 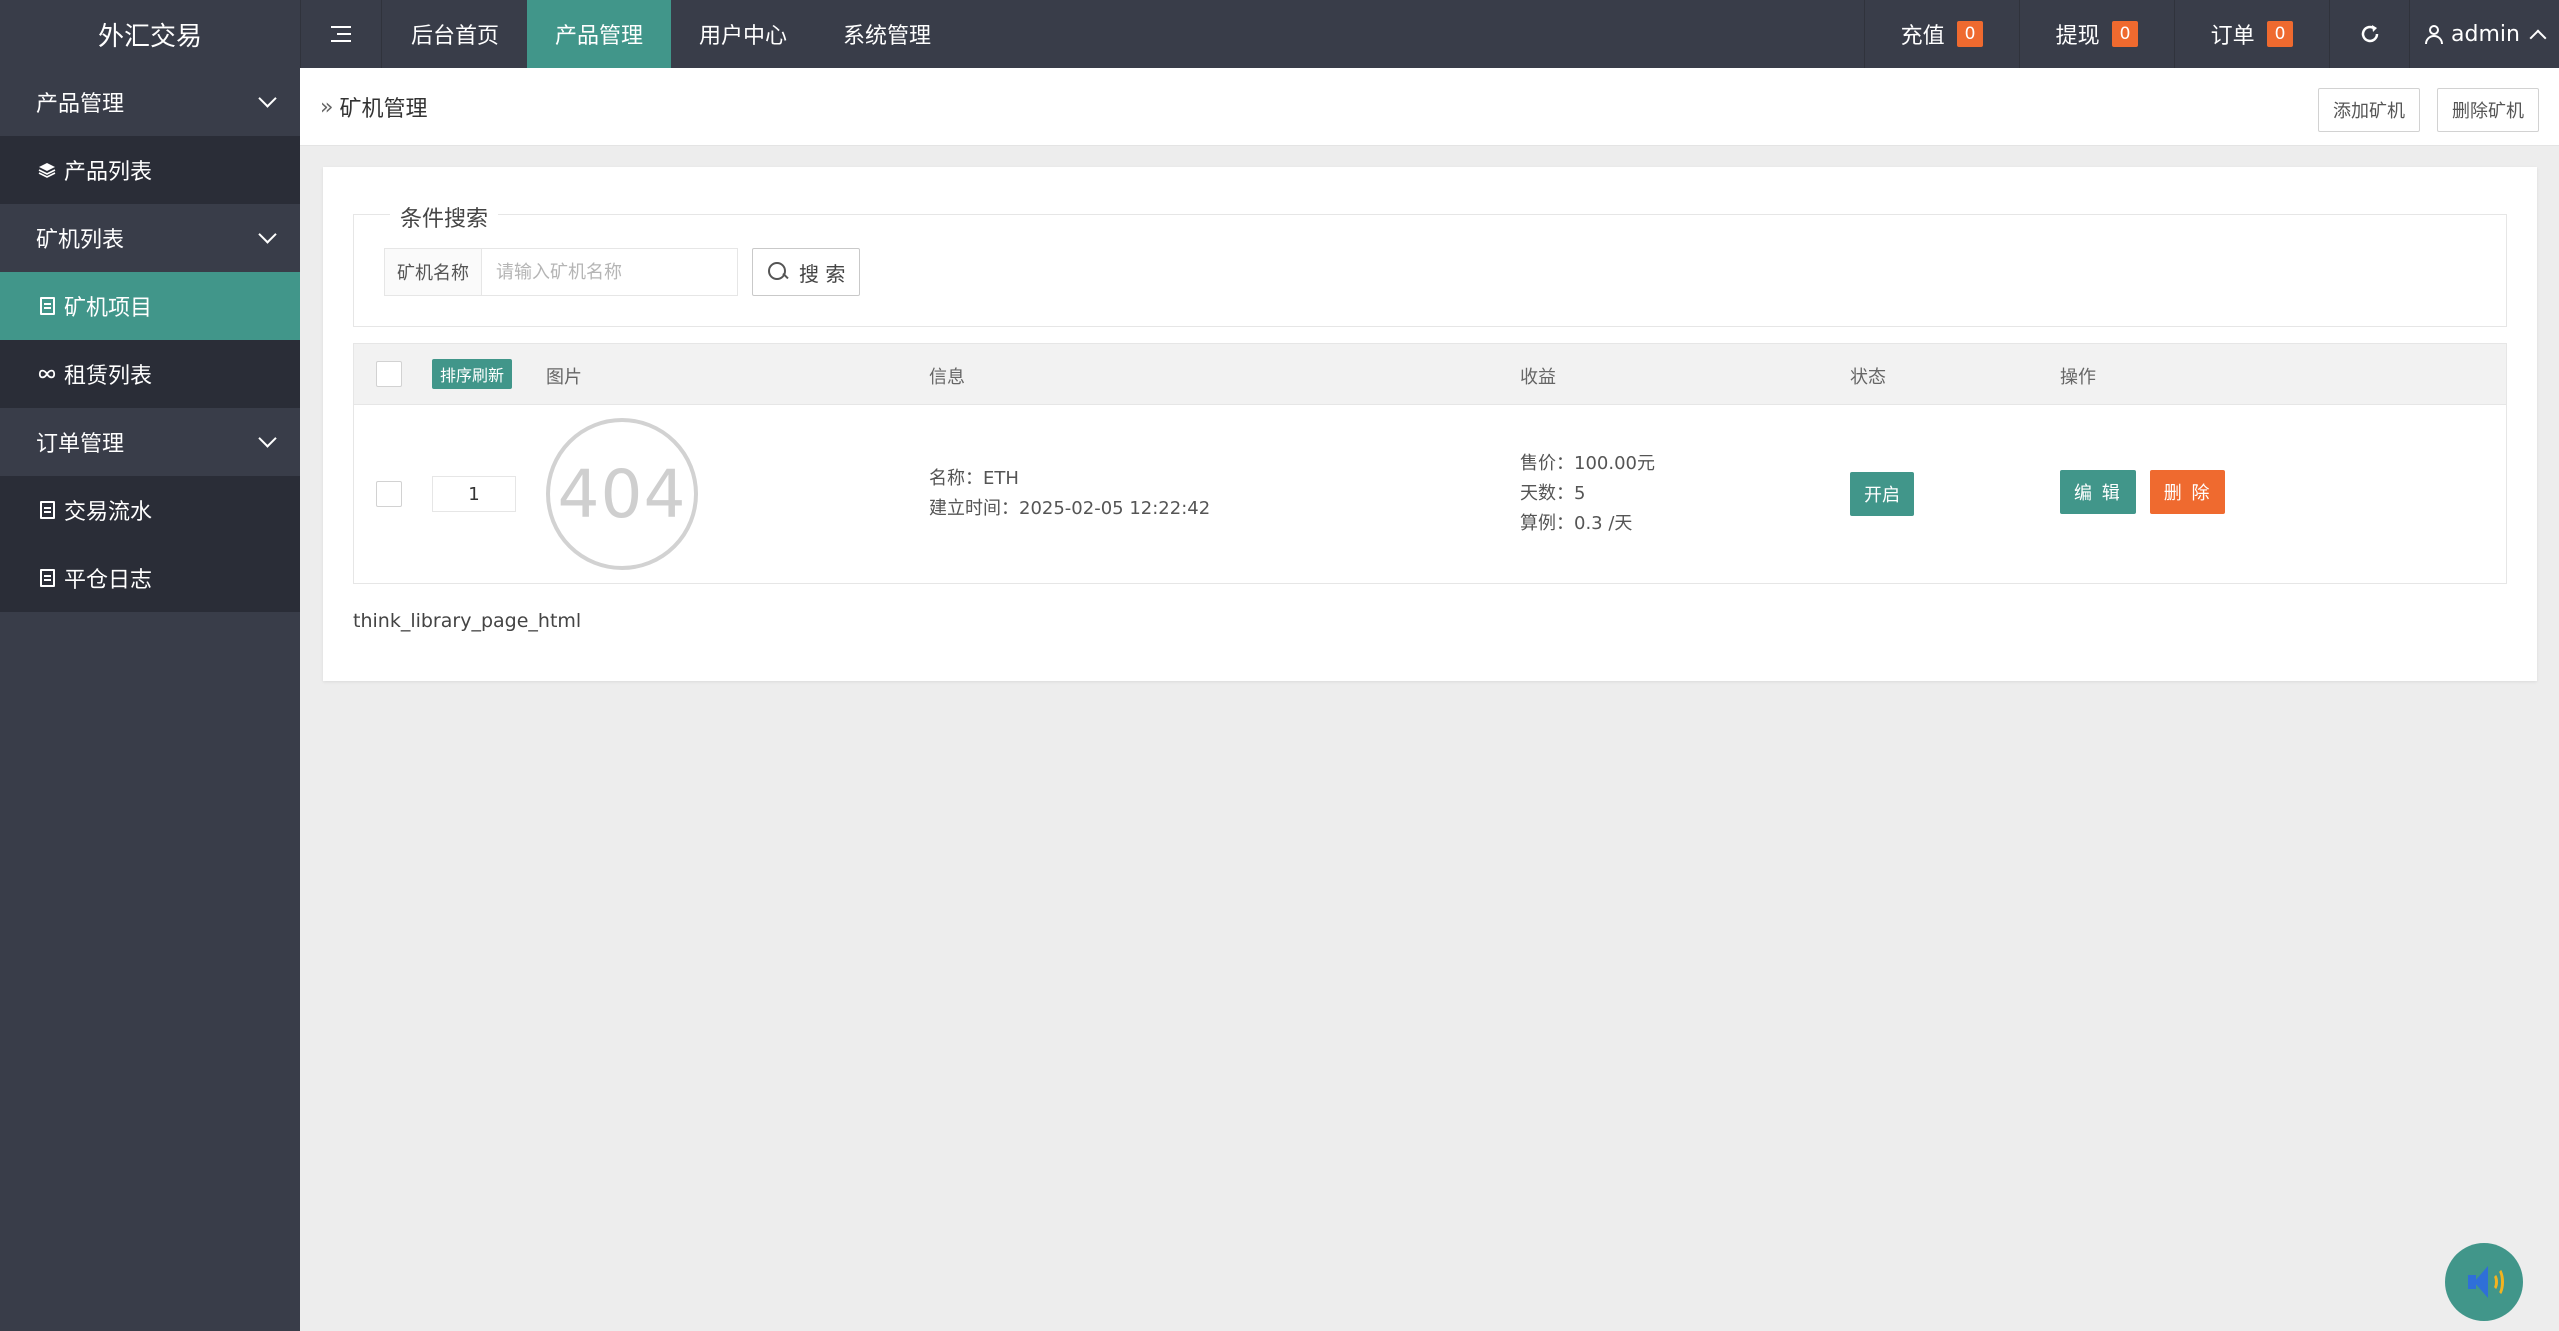 I want to click on price: 售价：100.00元, so click(x=1587, y=463).